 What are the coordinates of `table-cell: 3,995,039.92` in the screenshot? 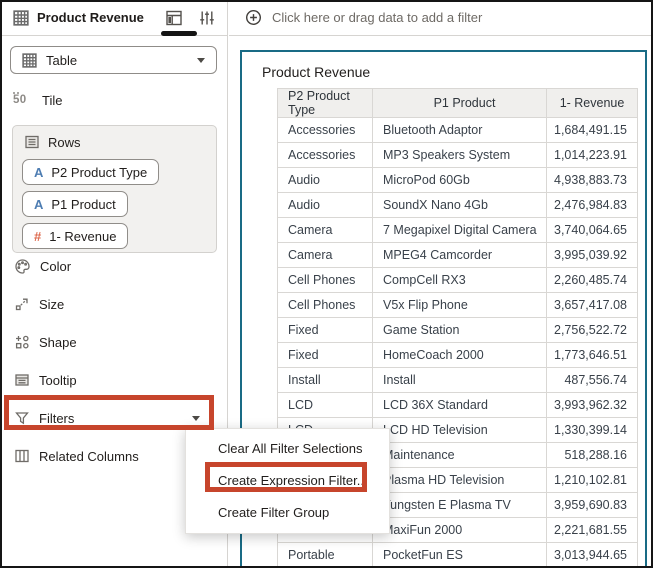 It's located at (592, 255).